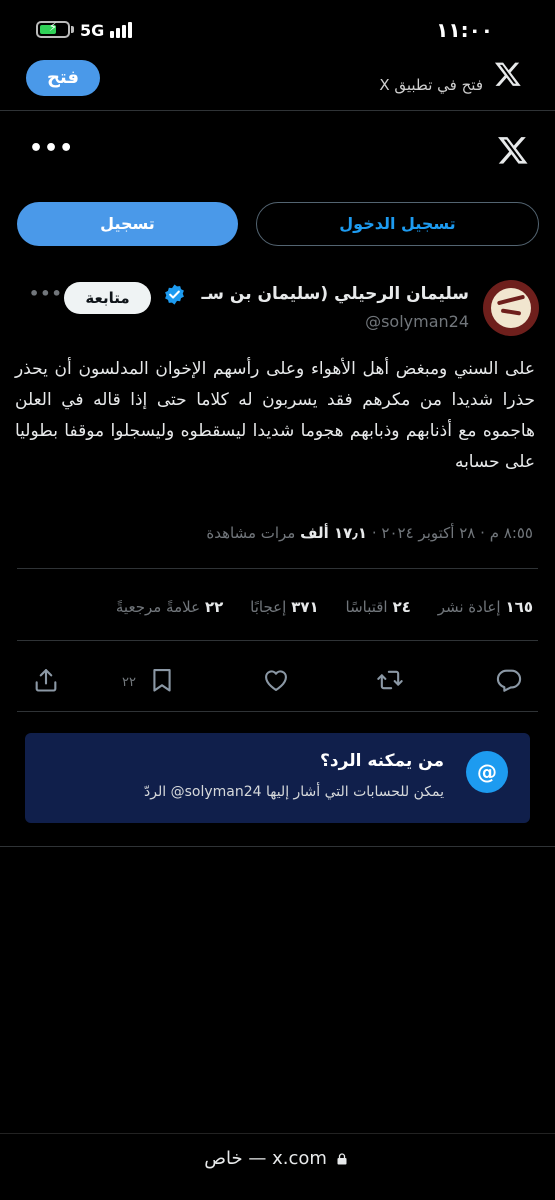 The image size is (555, 1200). What do you see at coordinates (417, 321) in the screenshot?
I see `author-username: @solyman24` at bounding box center [417, 321].